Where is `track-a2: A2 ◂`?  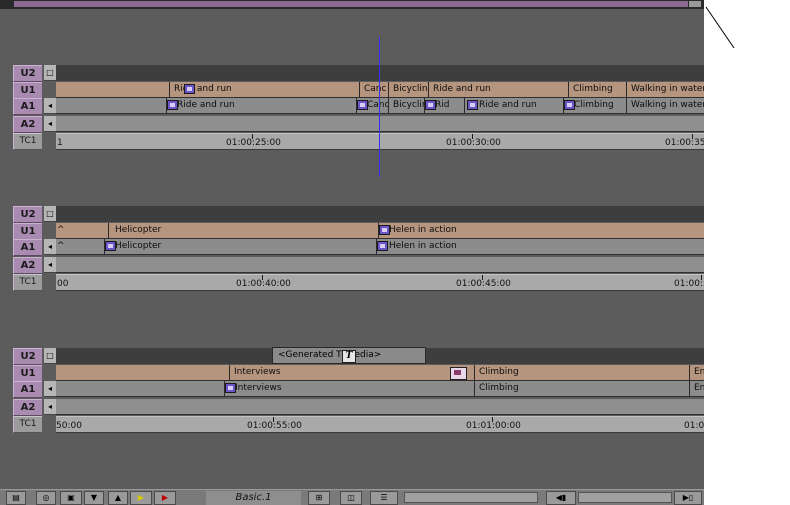
track-a2: A2 ◂ is located at coordinates (352, 265).